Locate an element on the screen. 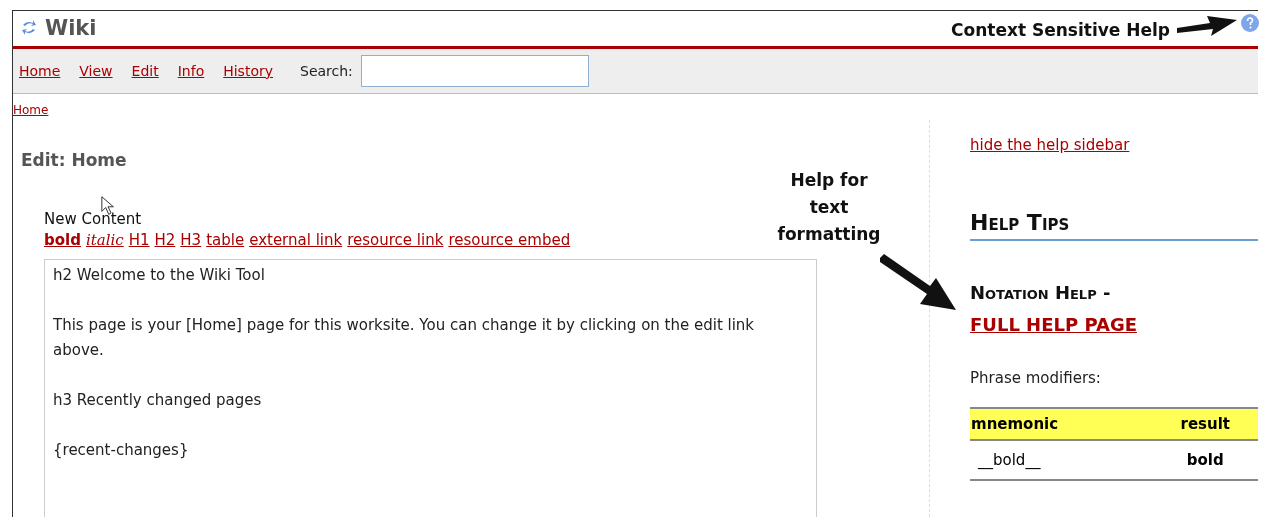 The width and height of the screenshot is (1270, 517). callout-text: Help for text formatting is located at coordinates (829, 207).